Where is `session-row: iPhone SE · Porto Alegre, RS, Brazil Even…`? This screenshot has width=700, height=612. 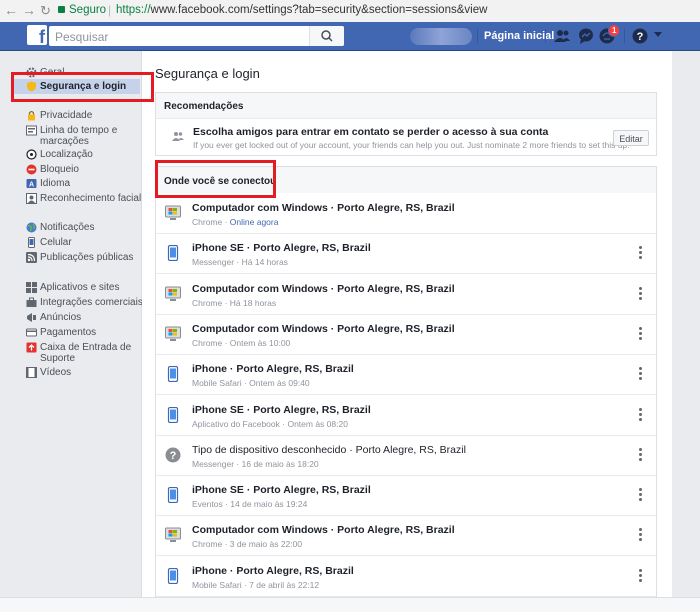
session-row: iPhone SE · Porto Alegre, RS, Brazil Even… is located at coordinates (406, 496).